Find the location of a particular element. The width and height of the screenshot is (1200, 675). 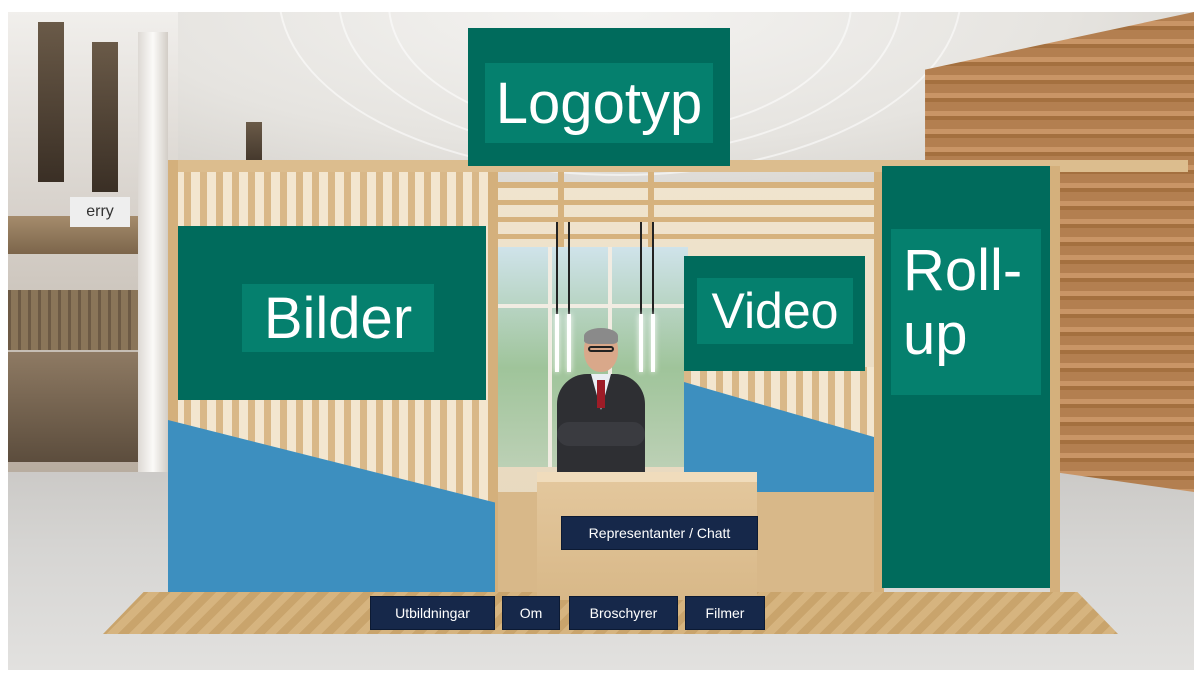

video-sign-label: Video is located at coordinates (775, 311).